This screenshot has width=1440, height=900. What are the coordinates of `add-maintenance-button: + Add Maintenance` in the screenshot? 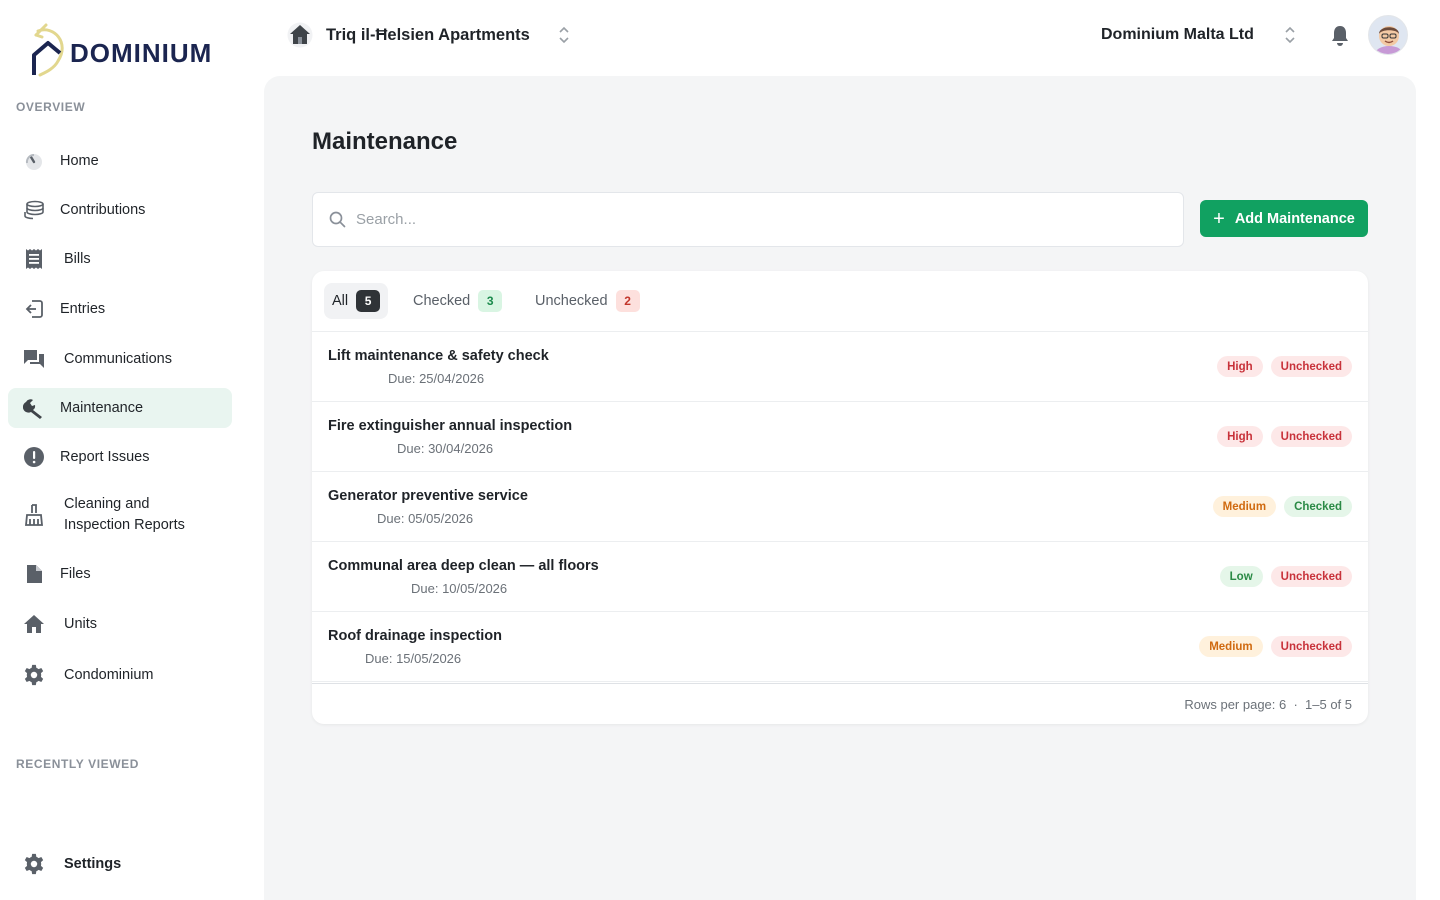 It's located at (1284, 218).